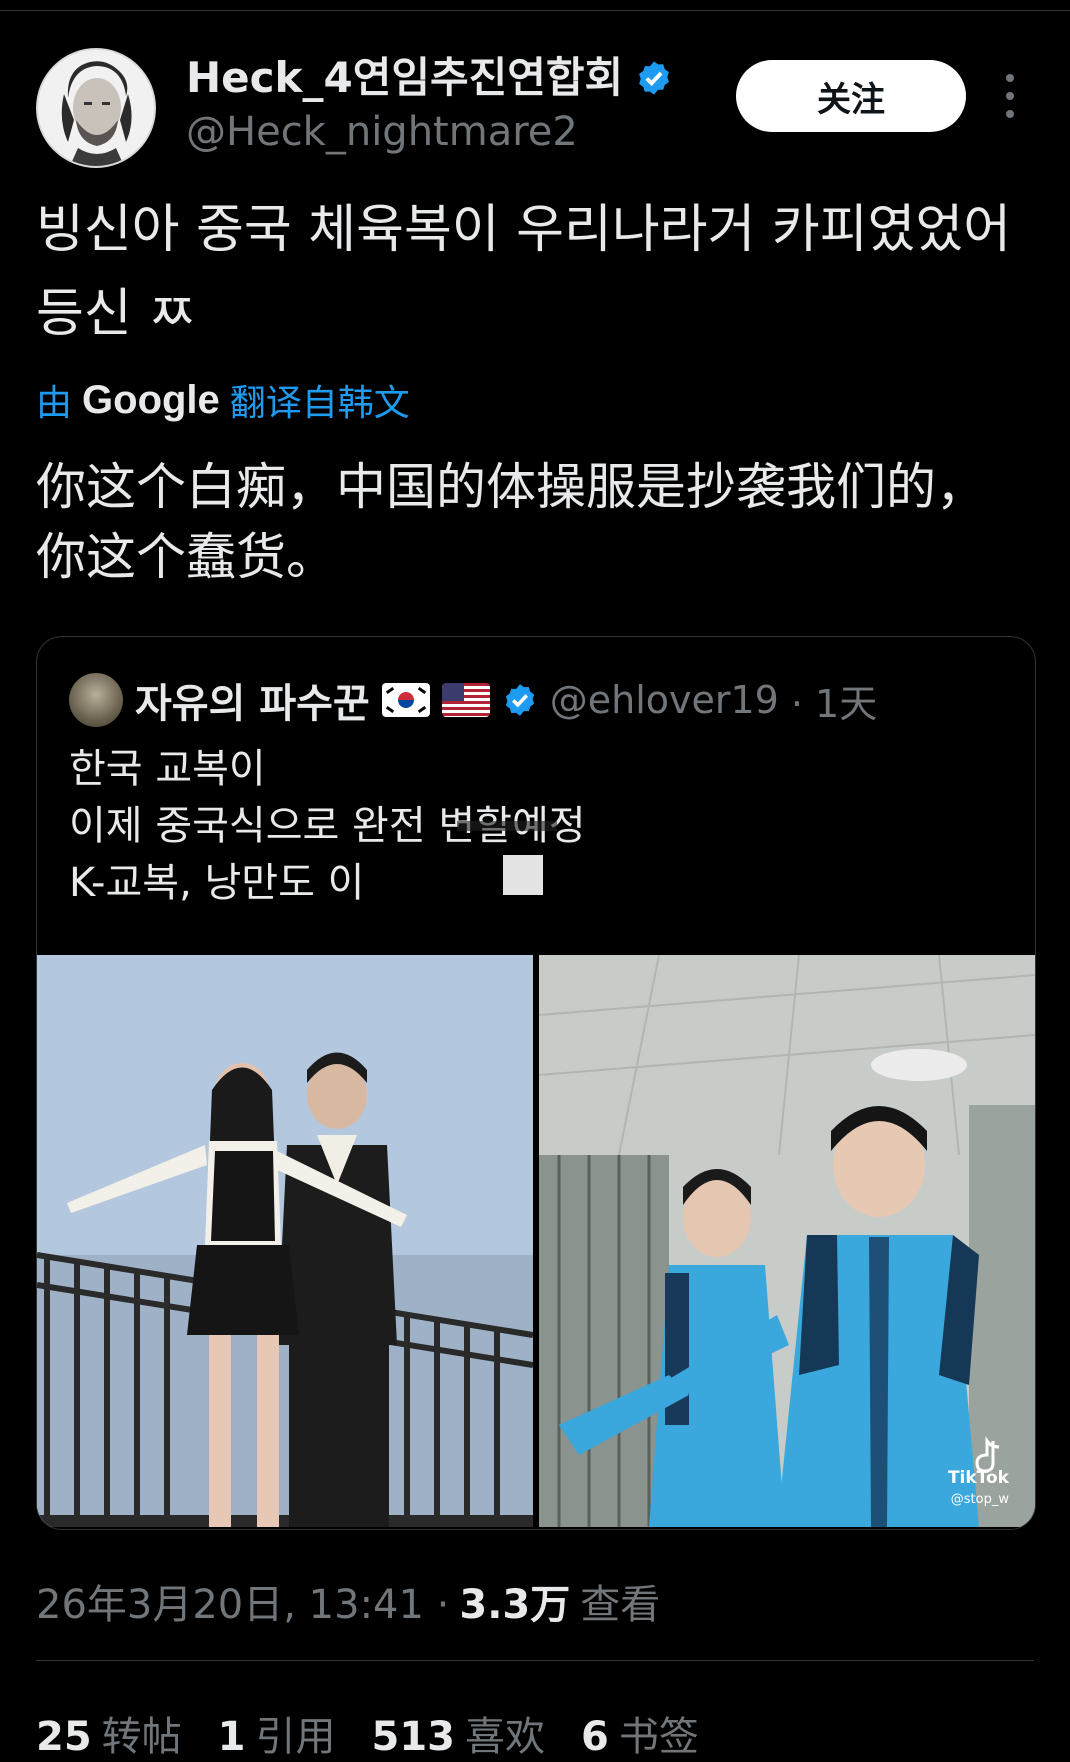  What do you see at coordinates (413, 1737) in the screenshot?
I see `stat-number: 513` at bounding box center [413, 1737].